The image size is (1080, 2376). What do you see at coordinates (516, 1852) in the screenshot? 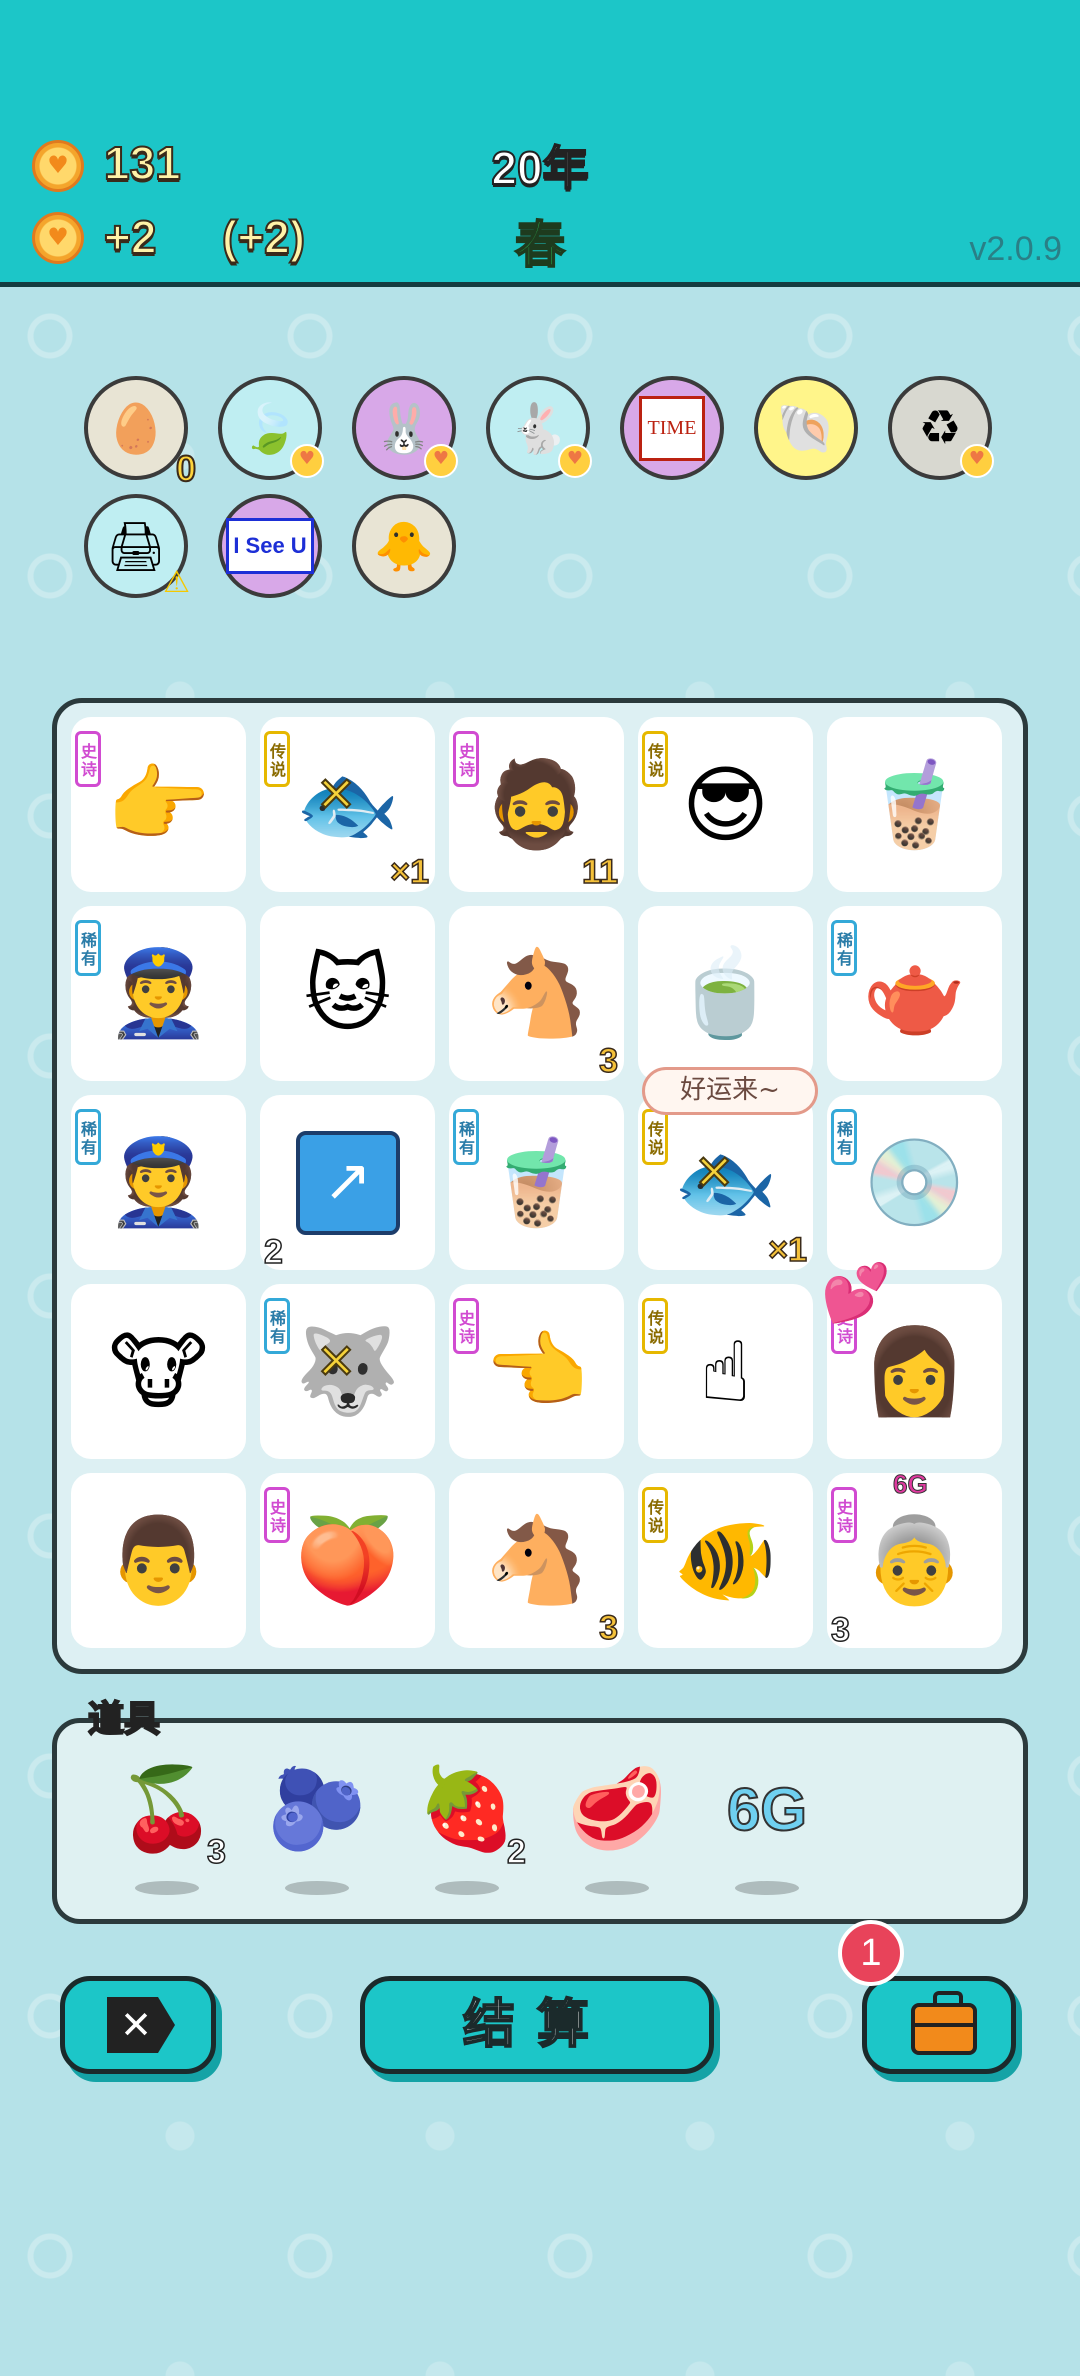
I see `item-count: 2` at bounding box center [516, 1852].